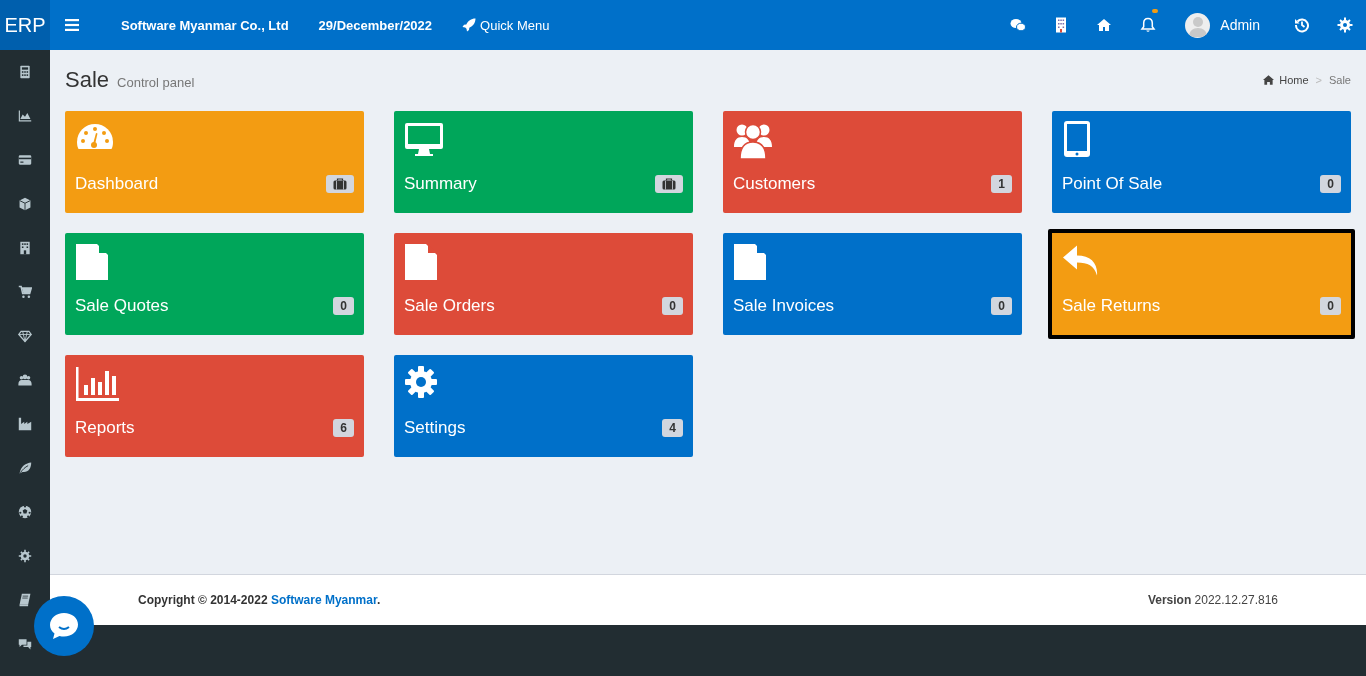 The width and height of the screenshot is (1366, 676). I want to click on chat-bubble-icon, so click(64, 626).